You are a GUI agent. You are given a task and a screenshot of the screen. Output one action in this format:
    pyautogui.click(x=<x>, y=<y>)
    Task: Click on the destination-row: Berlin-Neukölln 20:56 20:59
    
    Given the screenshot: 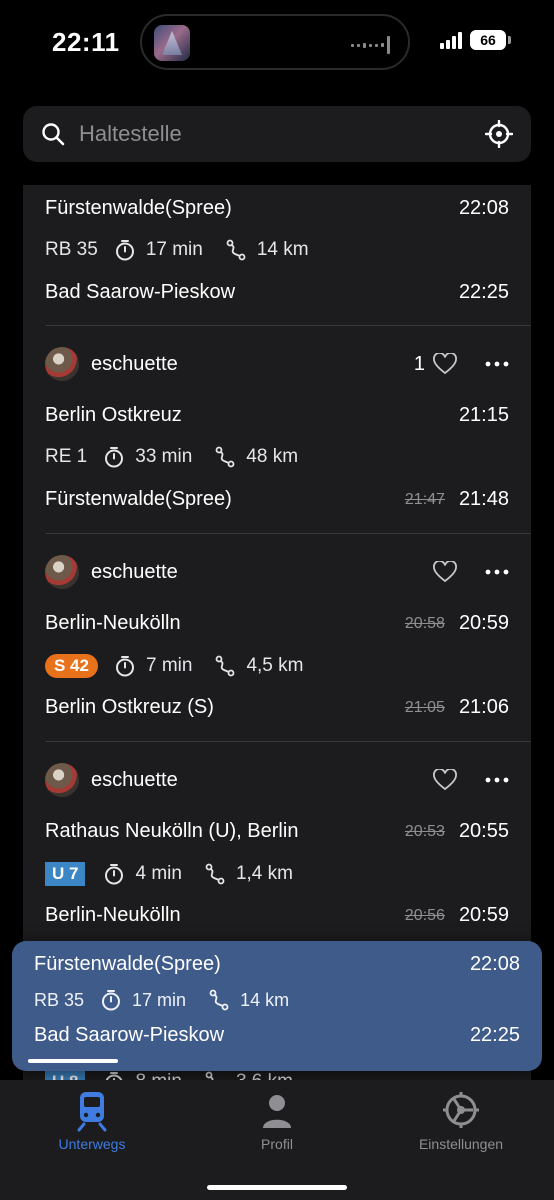 What is the action you would take?
    pyautogui.click(x=277, y=915)
    